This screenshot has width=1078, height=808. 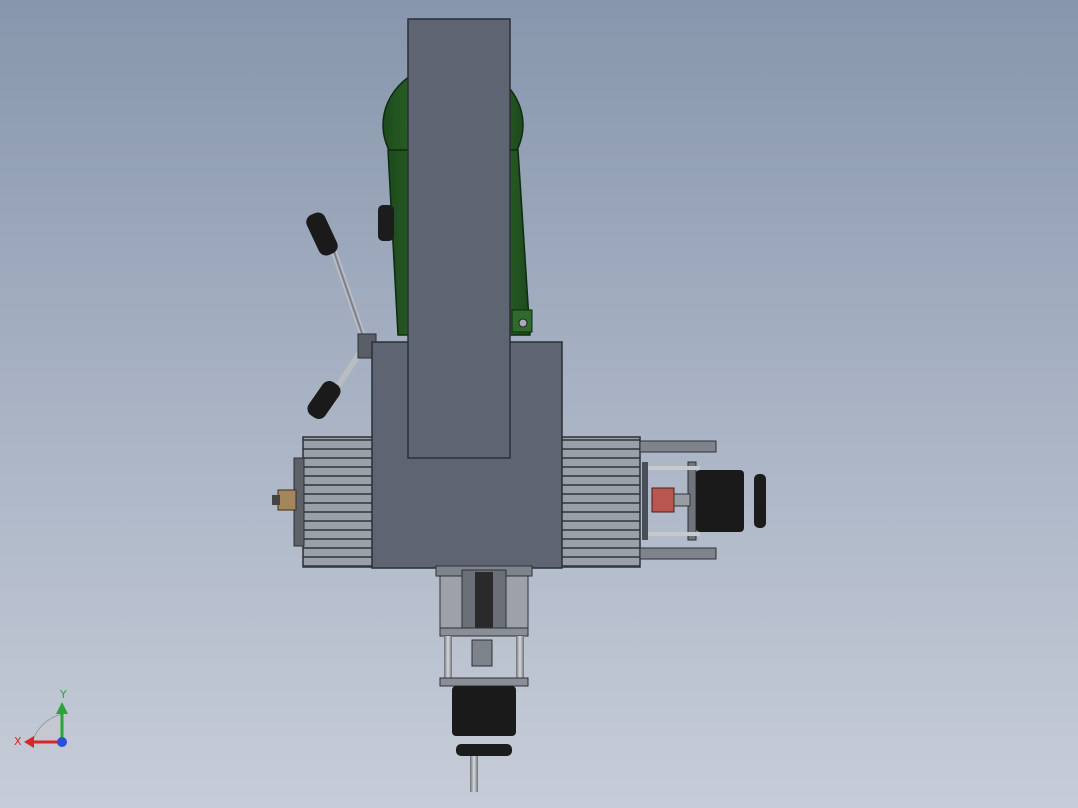 I want to click on right-feed-assembly, so click(x=718, y=500).